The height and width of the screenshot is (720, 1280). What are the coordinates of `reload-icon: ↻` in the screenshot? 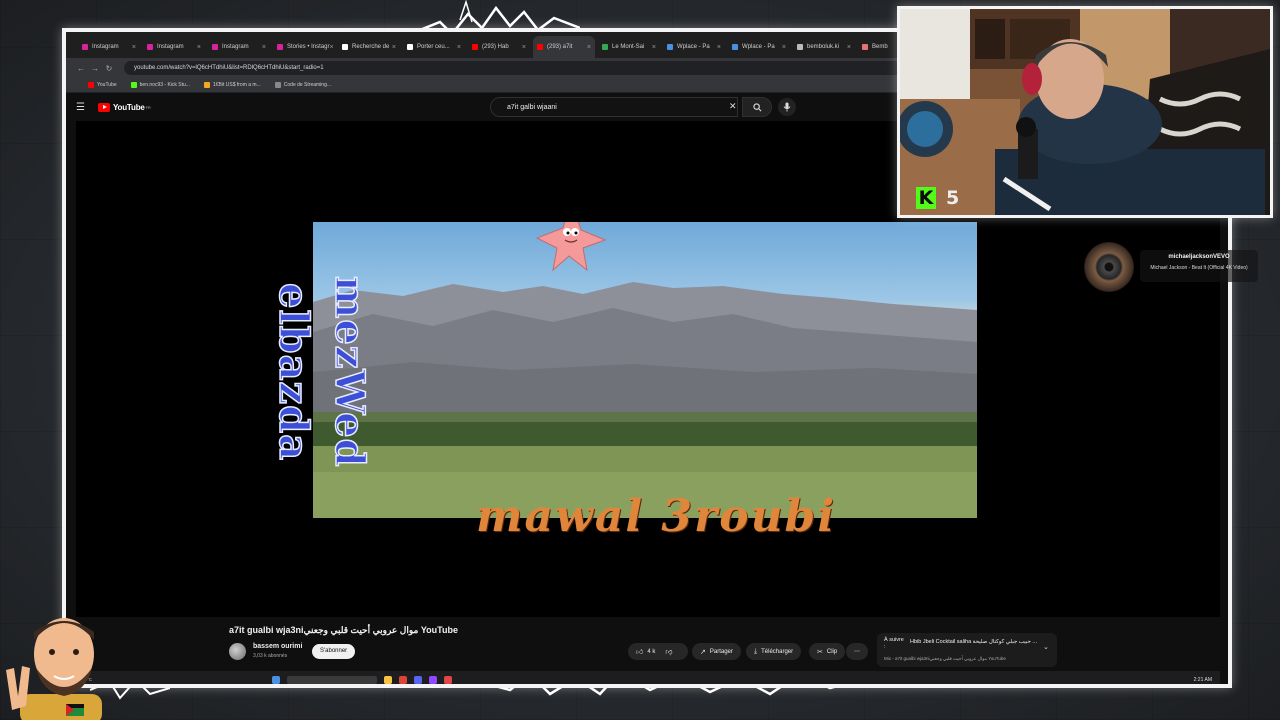 It's located at (109, 68).